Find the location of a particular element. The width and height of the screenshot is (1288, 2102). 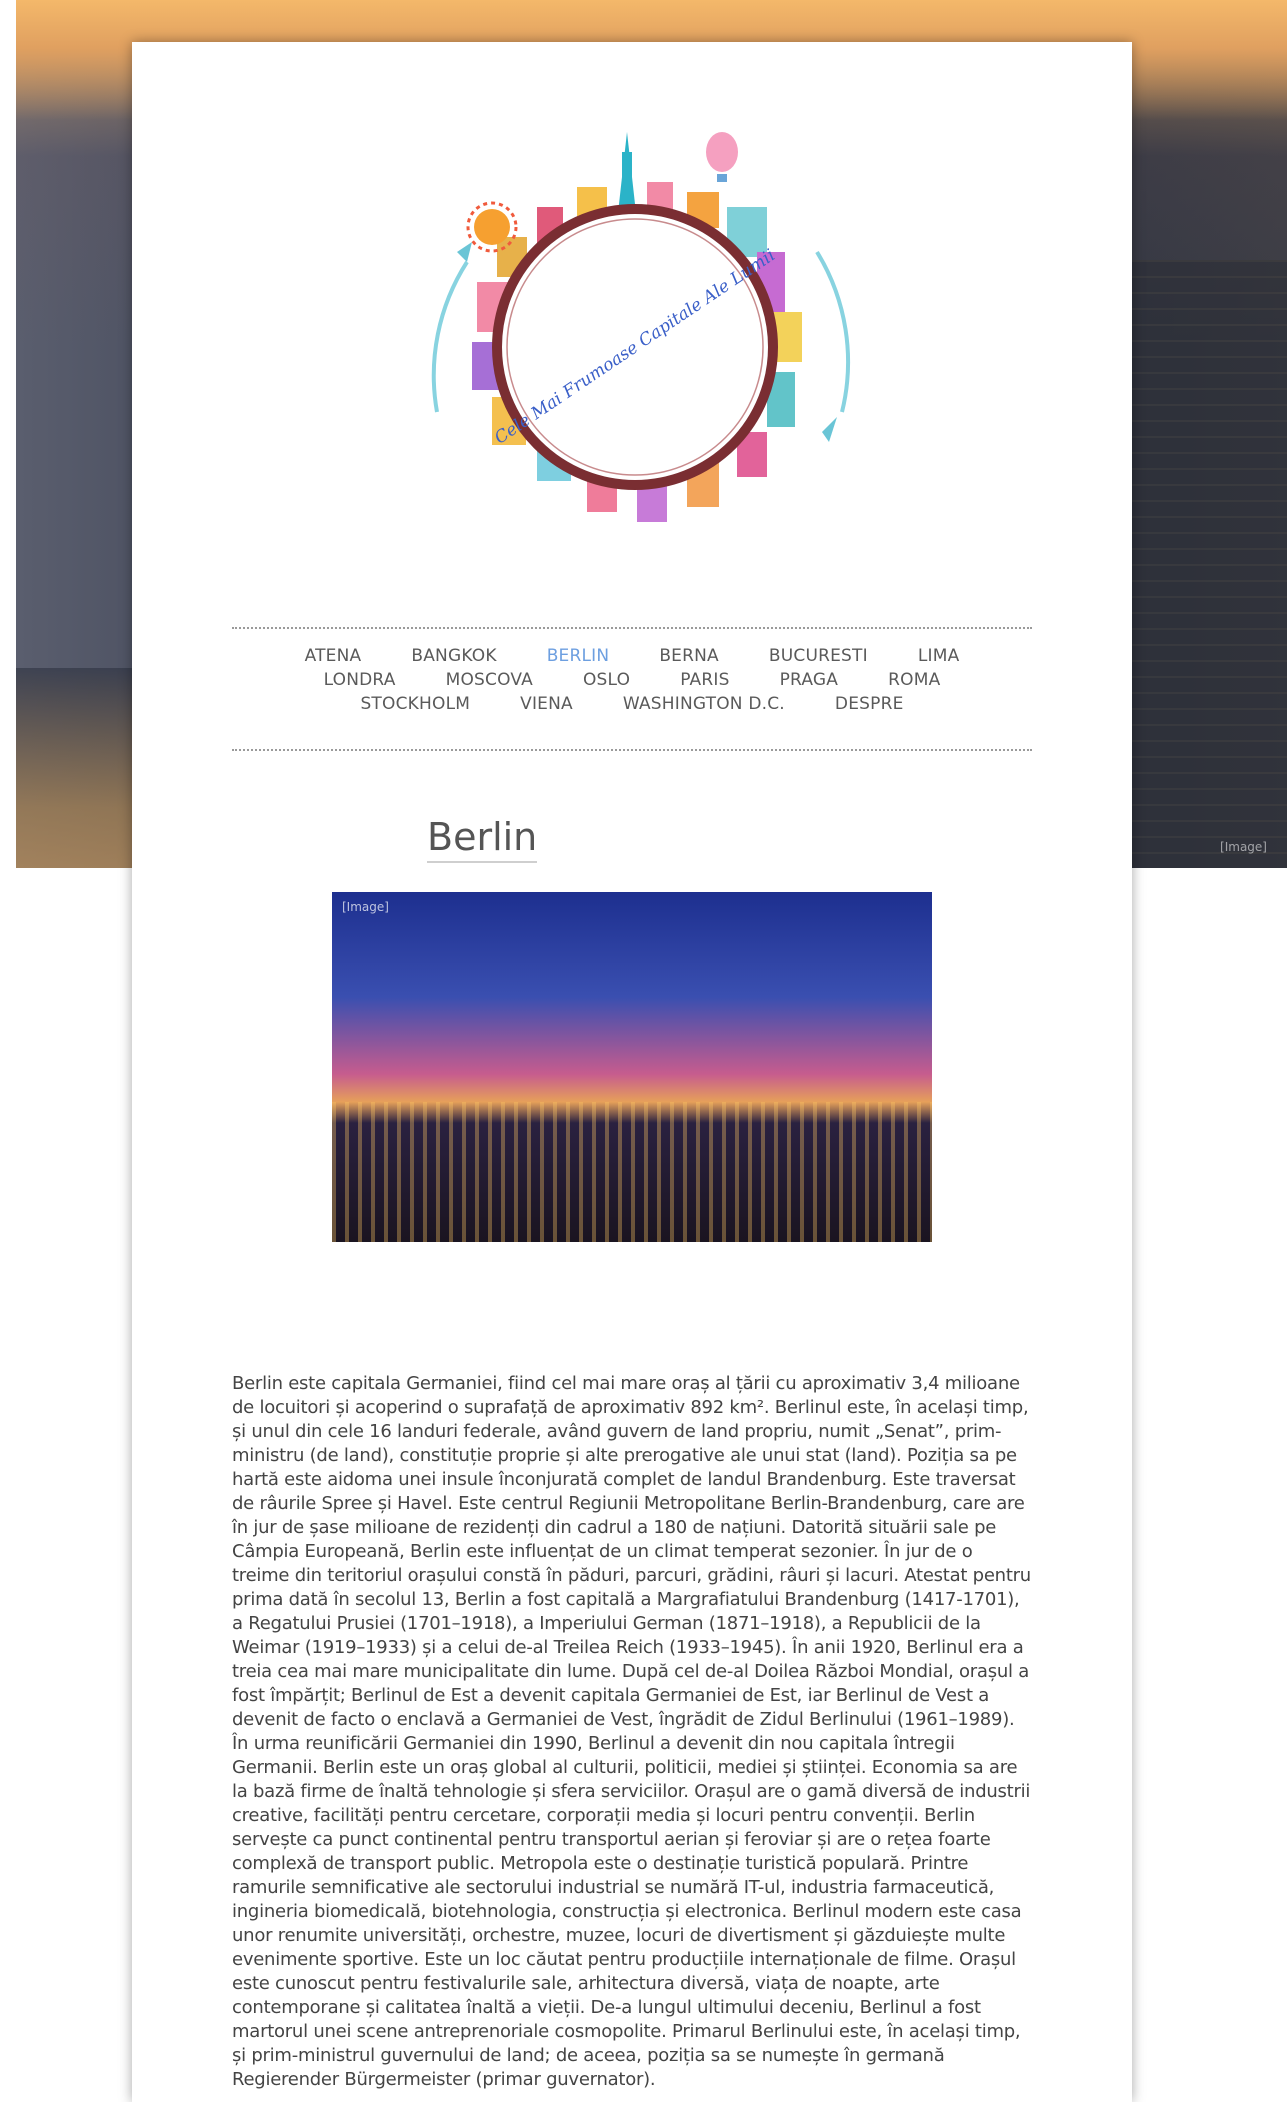

nav-item-paris: PARIS is located at coordinates (704, 680).